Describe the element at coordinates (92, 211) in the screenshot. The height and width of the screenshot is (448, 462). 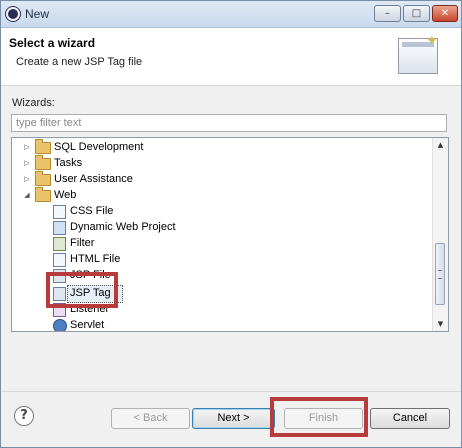
I see `tree-item-label: CSS File` at that location.